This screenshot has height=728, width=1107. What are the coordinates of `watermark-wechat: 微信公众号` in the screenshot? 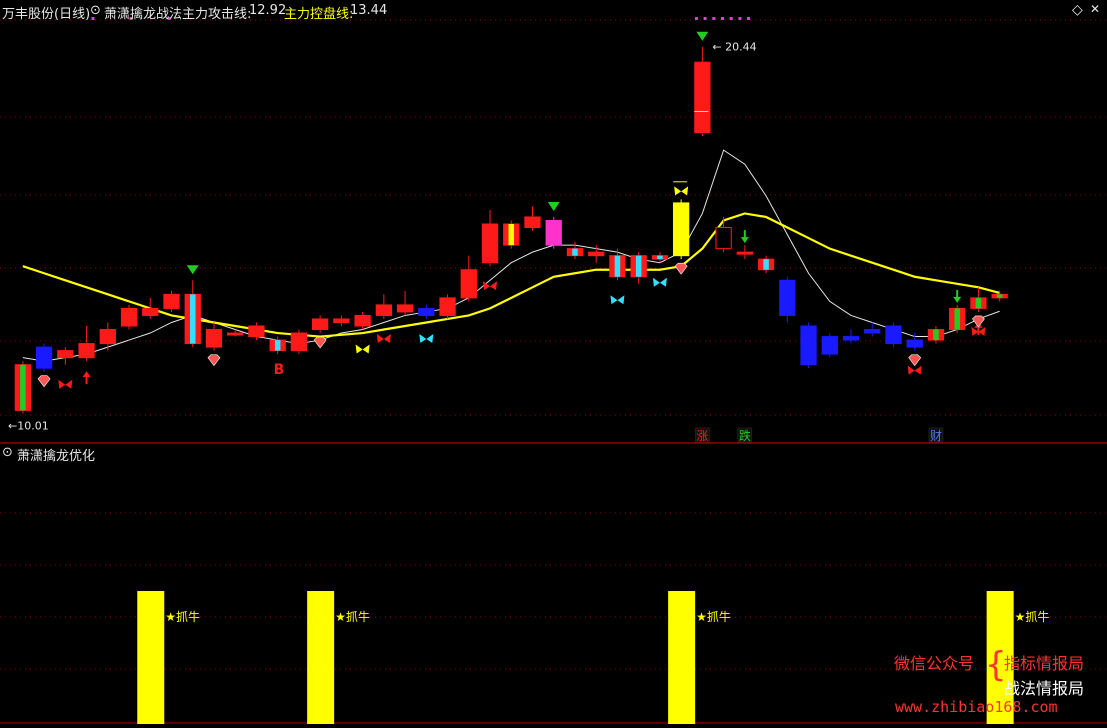 It's located at (934, 663).